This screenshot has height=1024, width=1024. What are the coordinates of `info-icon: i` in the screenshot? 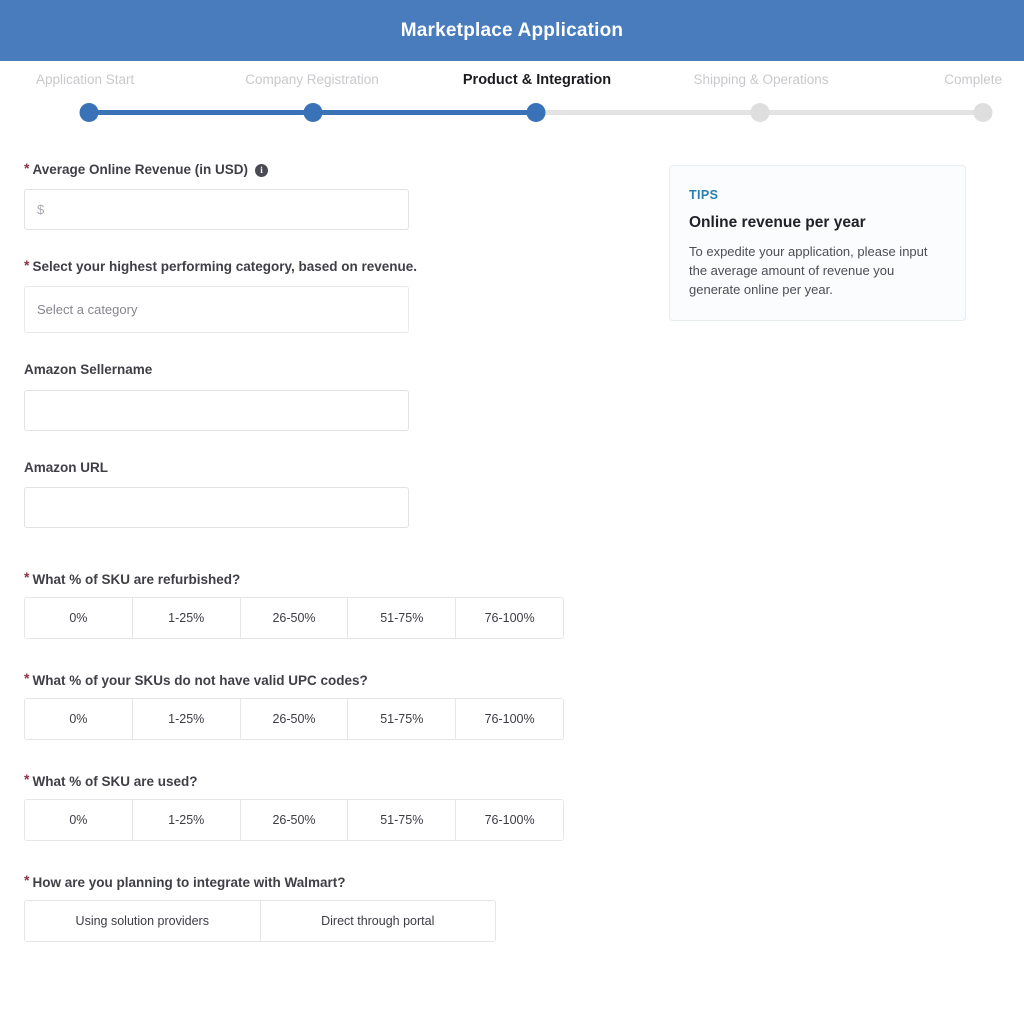 It's located at (262, 170).